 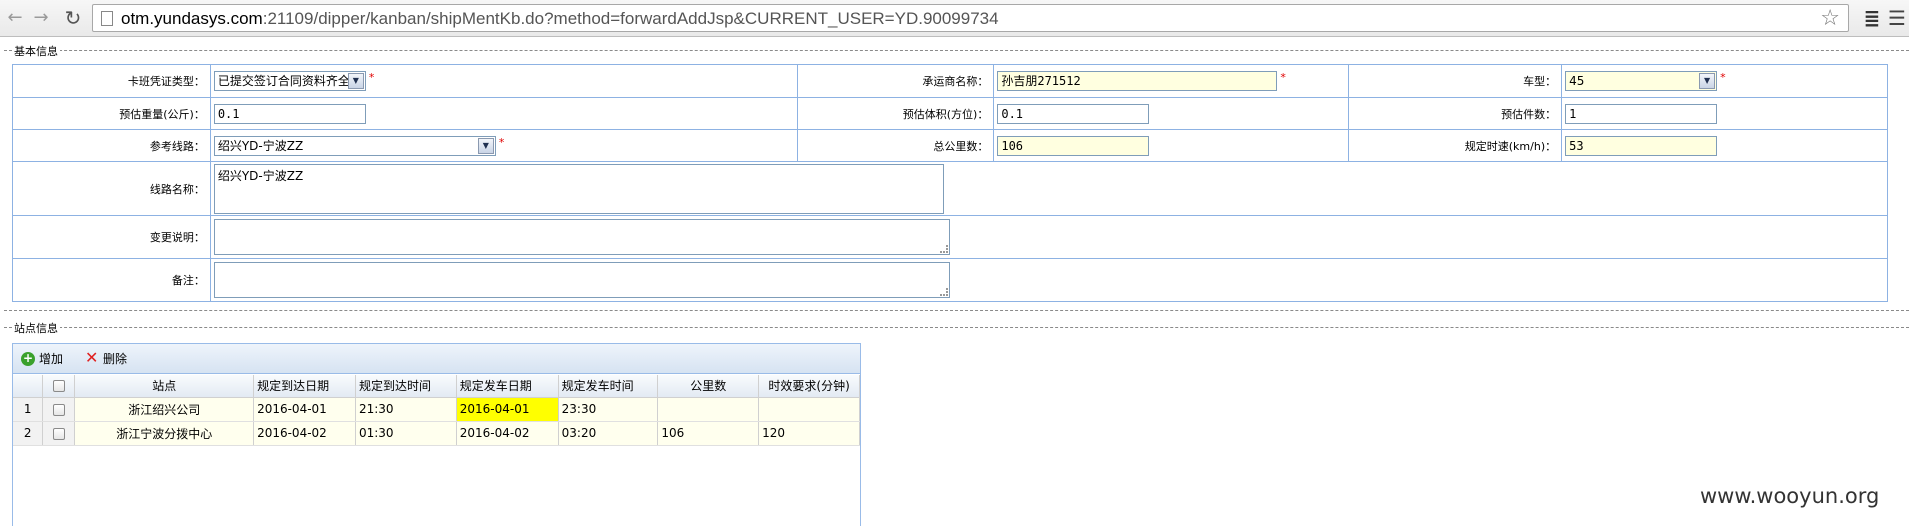 I want to click on voucher-type-select: 已提交签订合同资料齐全 ▼, so click(x=289, y=81).